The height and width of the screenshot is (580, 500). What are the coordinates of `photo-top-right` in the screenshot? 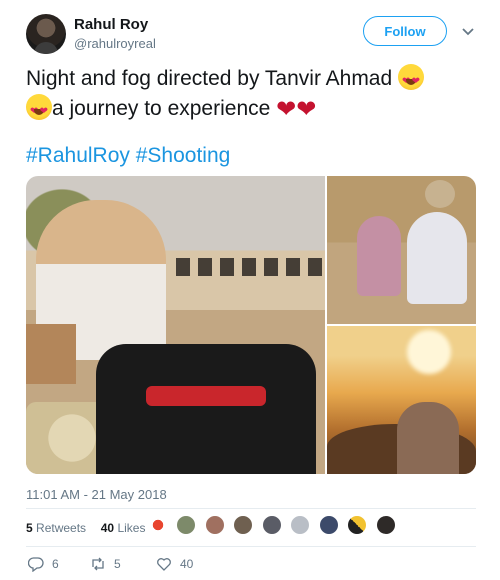 It's located at (401, 250).